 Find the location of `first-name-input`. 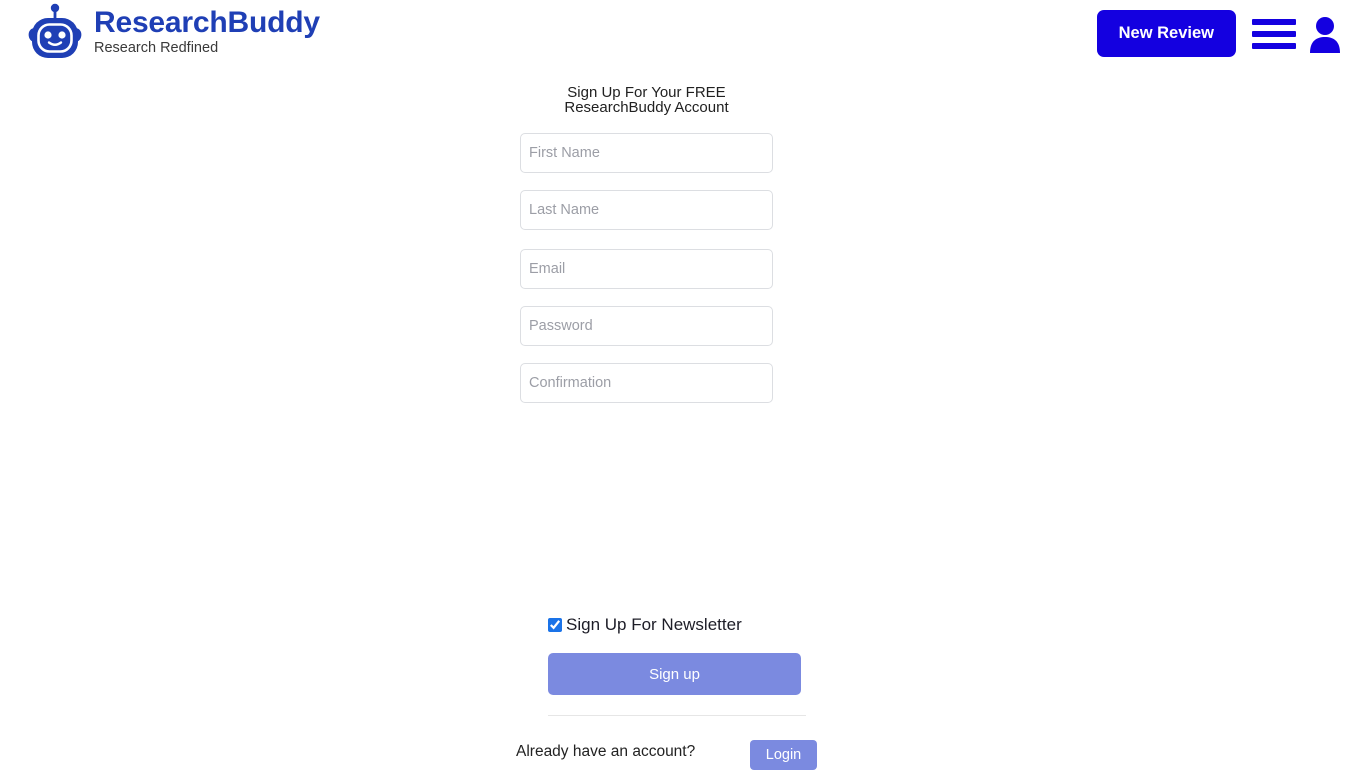

first-name-input is located at coordinates (646, 153).